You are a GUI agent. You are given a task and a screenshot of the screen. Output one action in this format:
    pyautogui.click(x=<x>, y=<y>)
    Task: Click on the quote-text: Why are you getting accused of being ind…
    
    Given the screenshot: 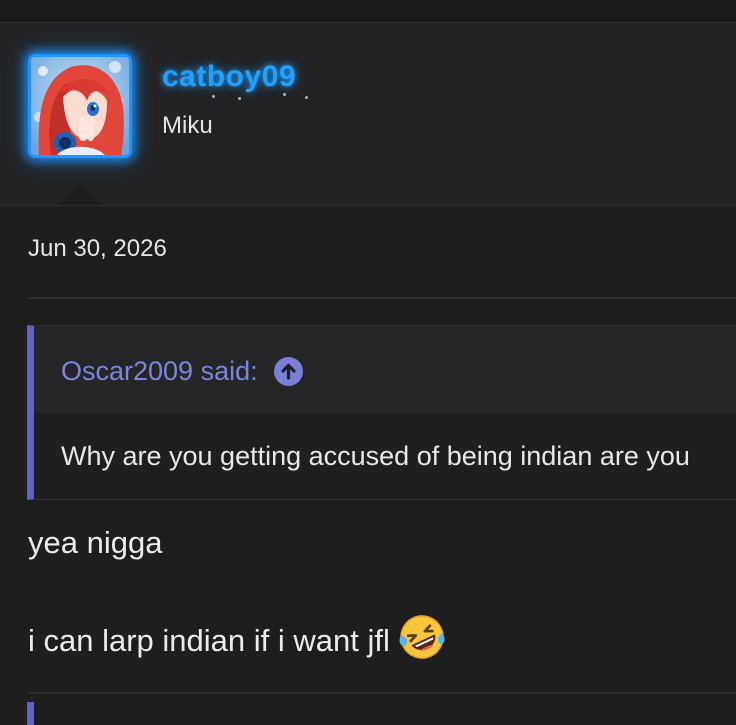 What is the action you would take?
    pyautogui.click(x=375, y=456)
    